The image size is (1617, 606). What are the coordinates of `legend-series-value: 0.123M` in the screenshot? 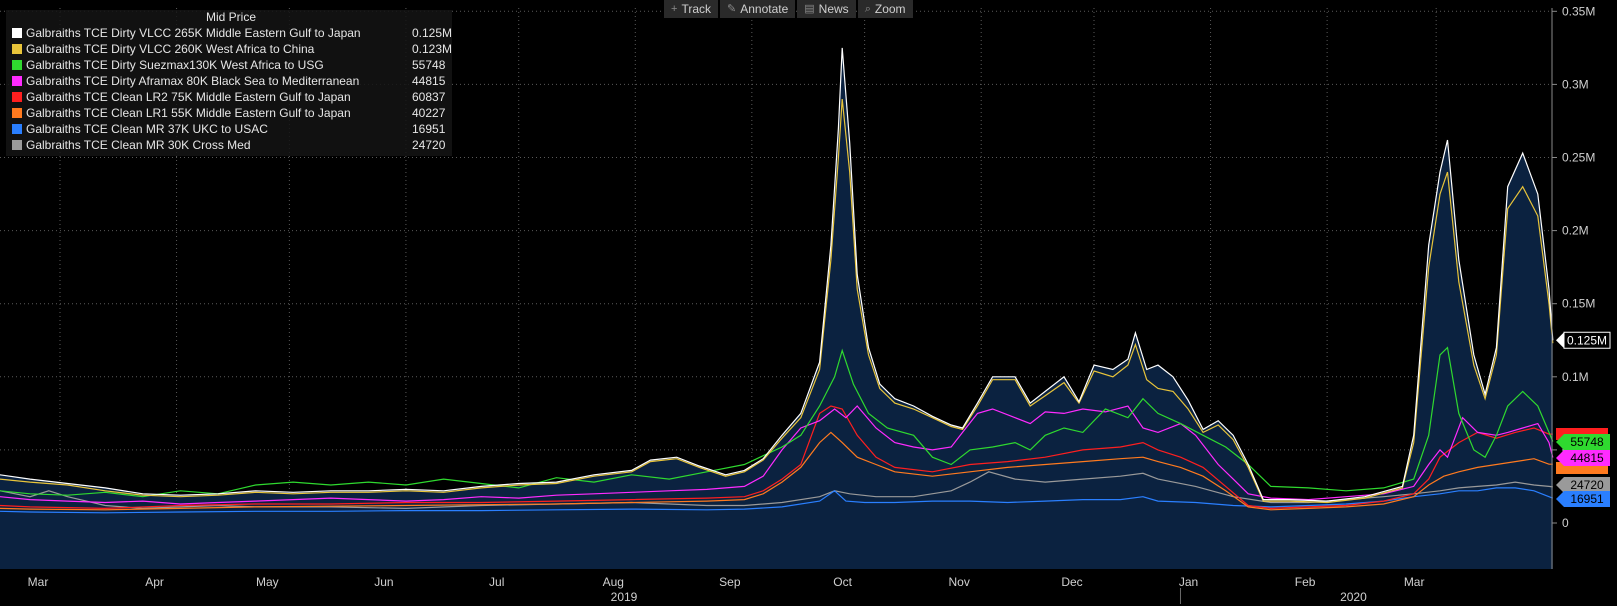 It's located at (432, 49).